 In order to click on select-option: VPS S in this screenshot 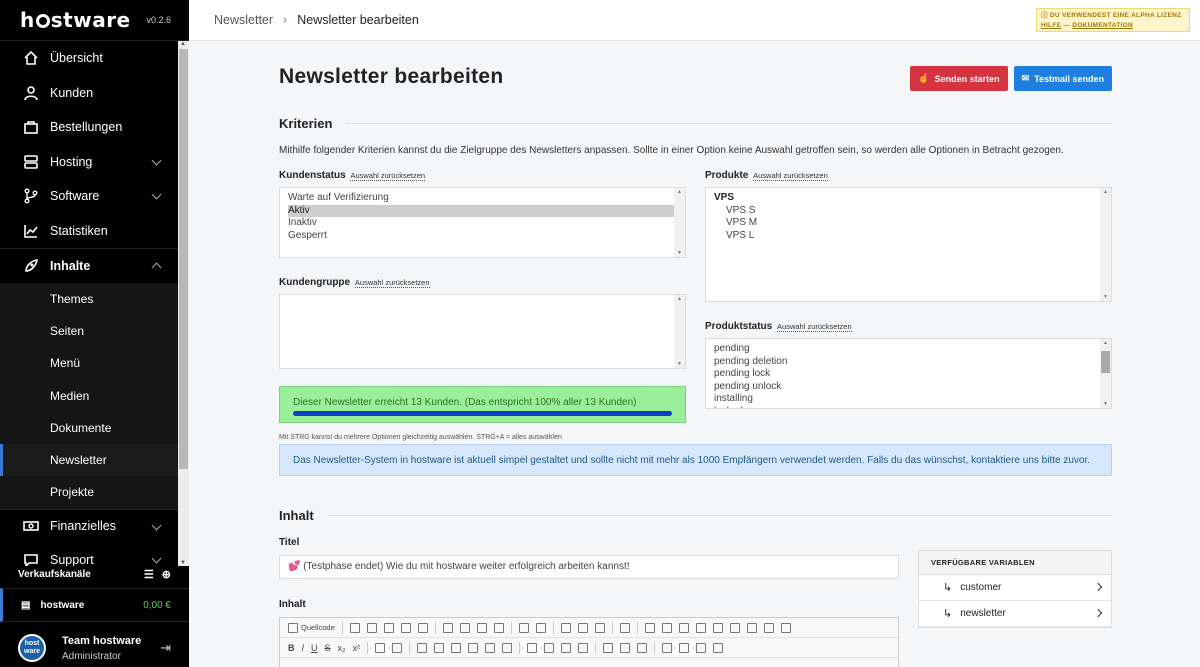, I will do `click(908, 211)`.